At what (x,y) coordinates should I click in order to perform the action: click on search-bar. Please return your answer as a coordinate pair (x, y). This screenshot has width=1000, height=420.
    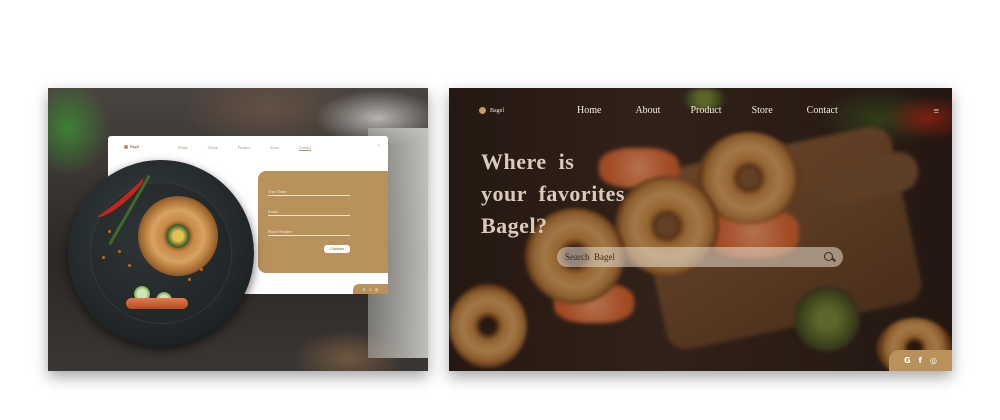
    Looking at the image, I should click on (700, 257).